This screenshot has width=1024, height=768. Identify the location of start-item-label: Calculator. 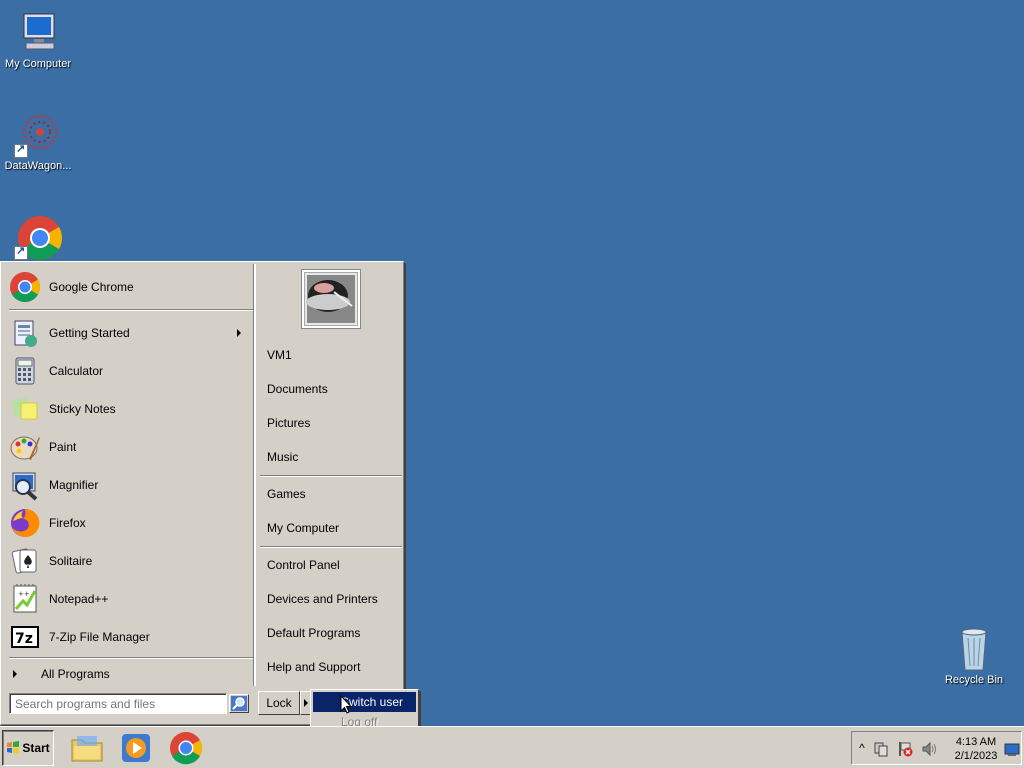
(76, 371).